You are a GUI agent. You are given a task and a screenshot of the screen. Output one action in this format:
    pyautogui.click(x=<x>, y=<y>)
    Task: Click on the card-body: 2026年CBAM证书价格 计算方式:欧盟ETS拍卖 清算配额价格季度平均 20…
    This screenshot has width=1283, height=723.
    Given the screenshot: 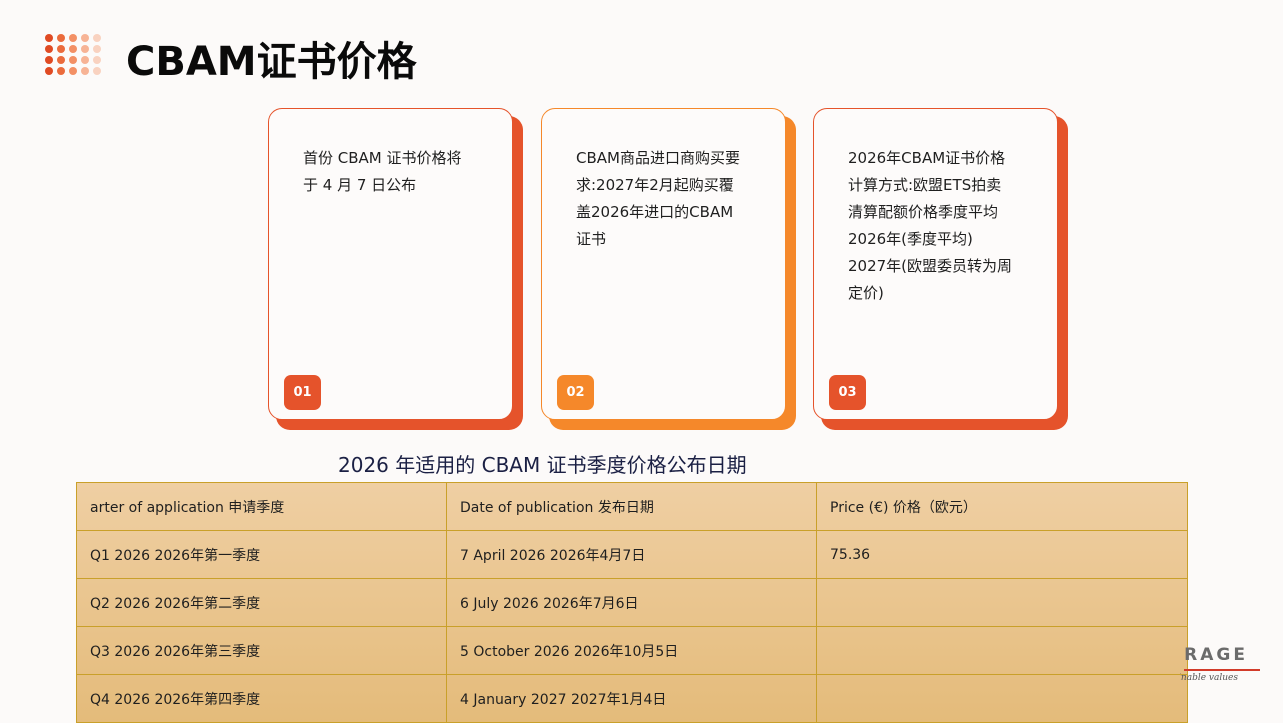 What is the action you would take?
    pyautogui.click(x=935, y=264)
    